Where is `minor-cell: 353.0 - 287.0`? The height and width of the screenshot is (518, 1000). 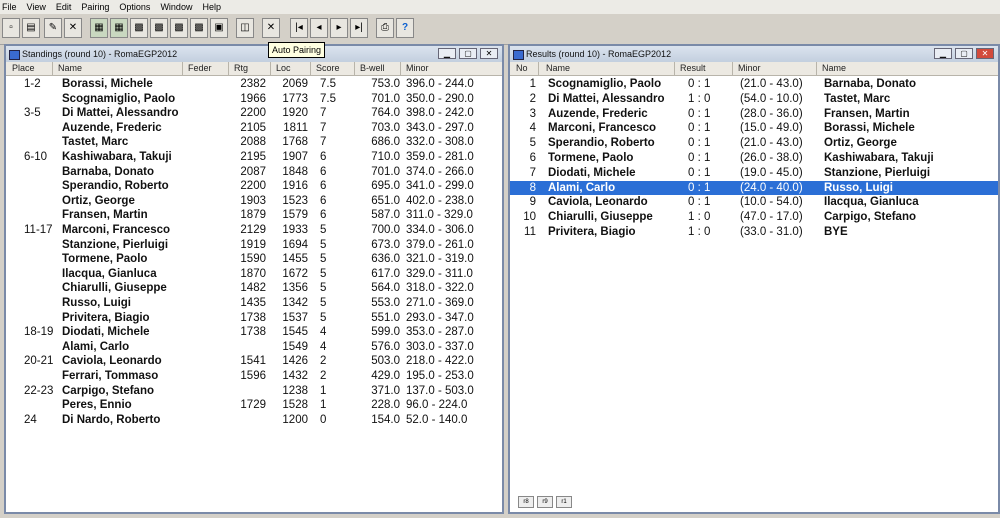 minor-cell: 353.0 - 287.0 is located at coordinates (440, 332).